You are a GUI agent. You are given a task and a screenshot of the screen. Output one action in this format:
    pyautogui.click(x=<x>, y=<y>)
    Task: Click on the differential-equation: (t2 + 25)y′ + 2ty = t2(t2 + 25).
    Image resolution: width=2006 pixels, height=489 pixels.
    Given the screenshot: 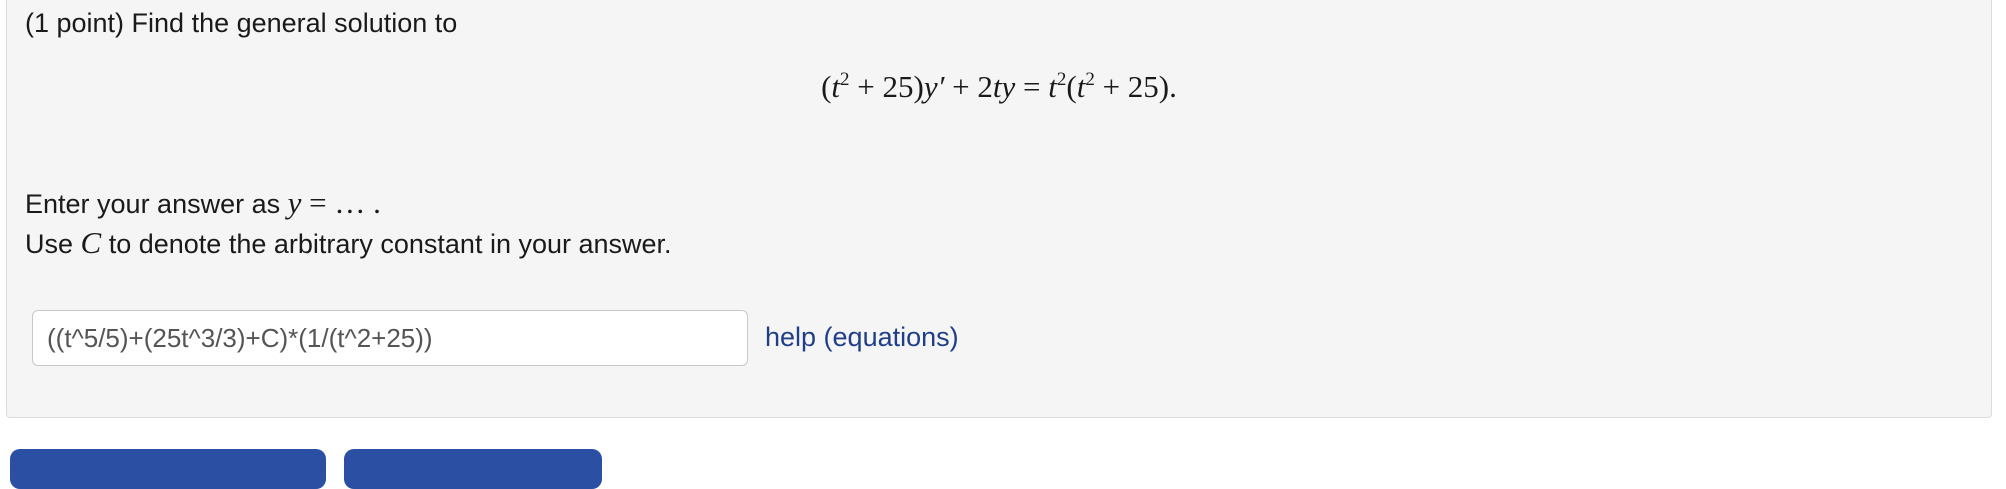 What is the action you would take?
    pyautogui.click(x=999, y=87)
    